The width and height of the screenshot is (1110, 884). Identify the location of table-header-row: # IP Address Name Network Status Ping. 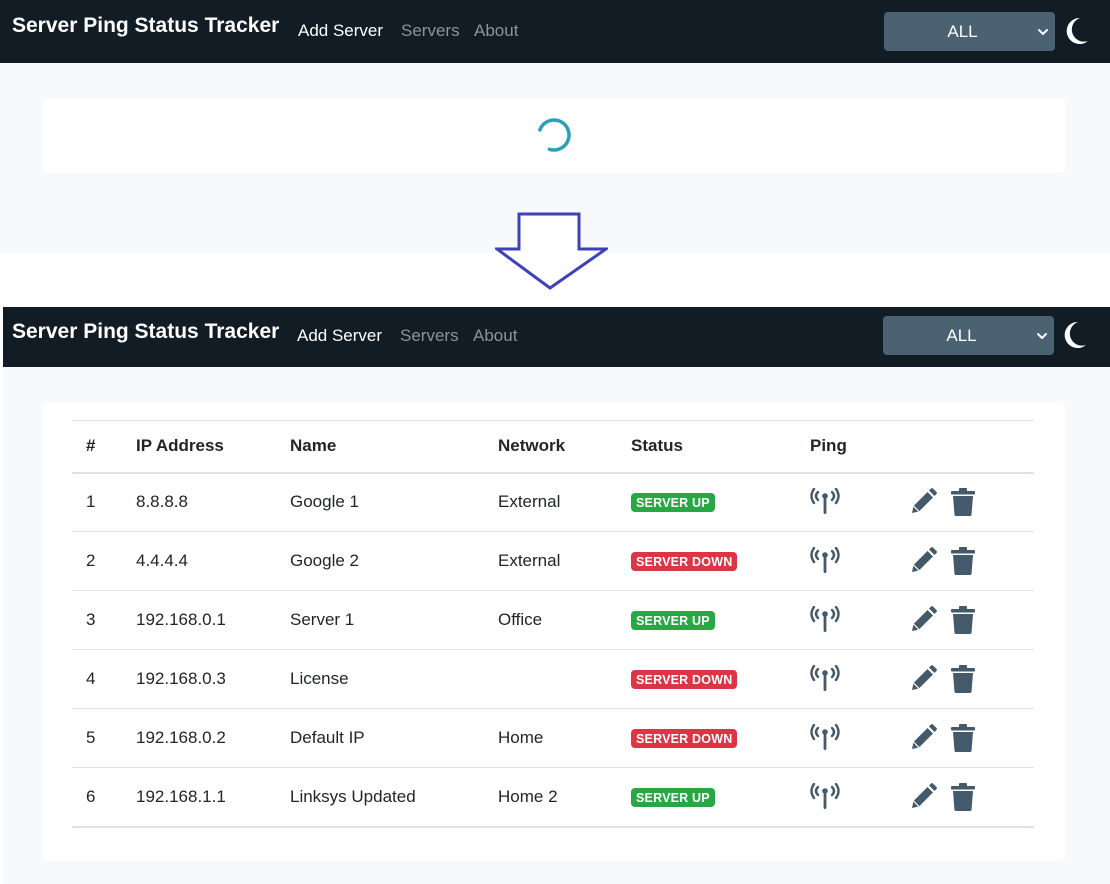
(553, 446).